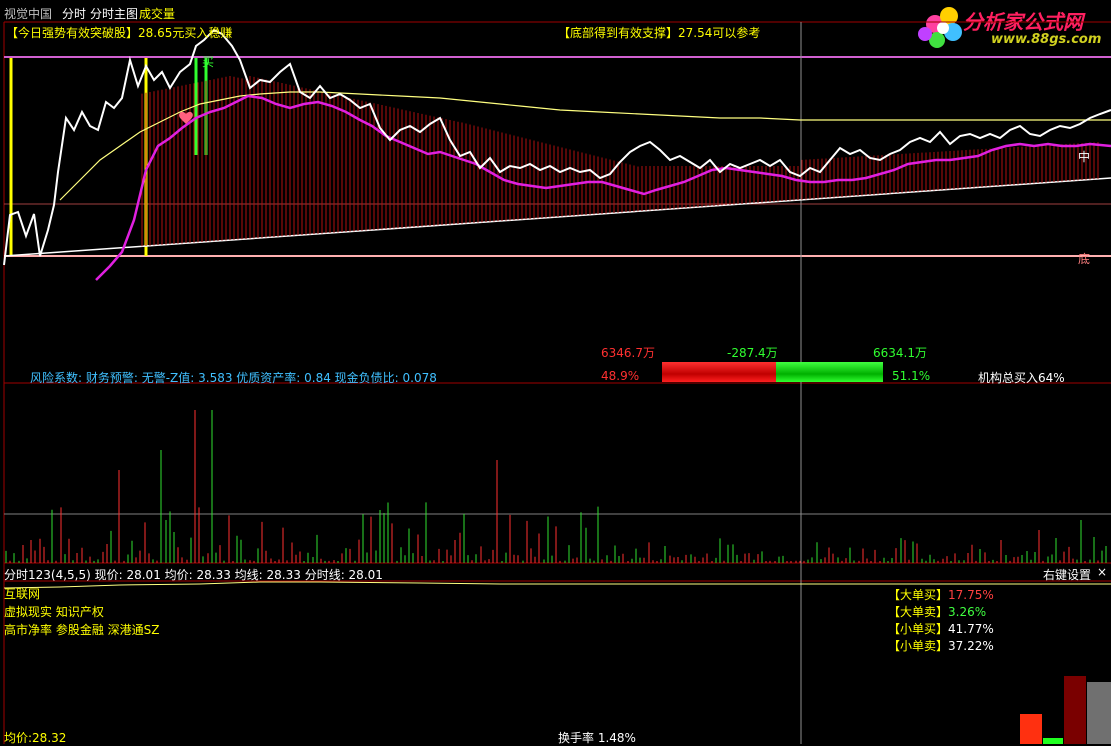  I want to click on concept-line-3: 高市净率 参股金融 深港通SZ, so click(82, 630).